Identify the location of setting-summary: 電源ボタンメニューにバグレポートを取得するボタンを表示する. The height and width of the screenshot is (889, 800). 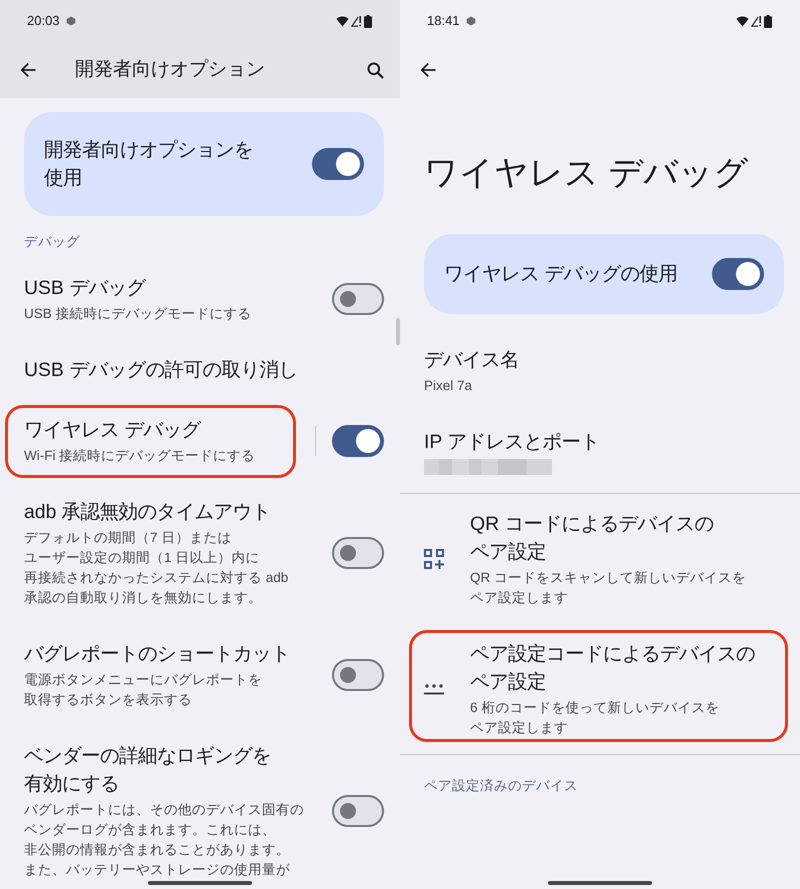
(143, 690).